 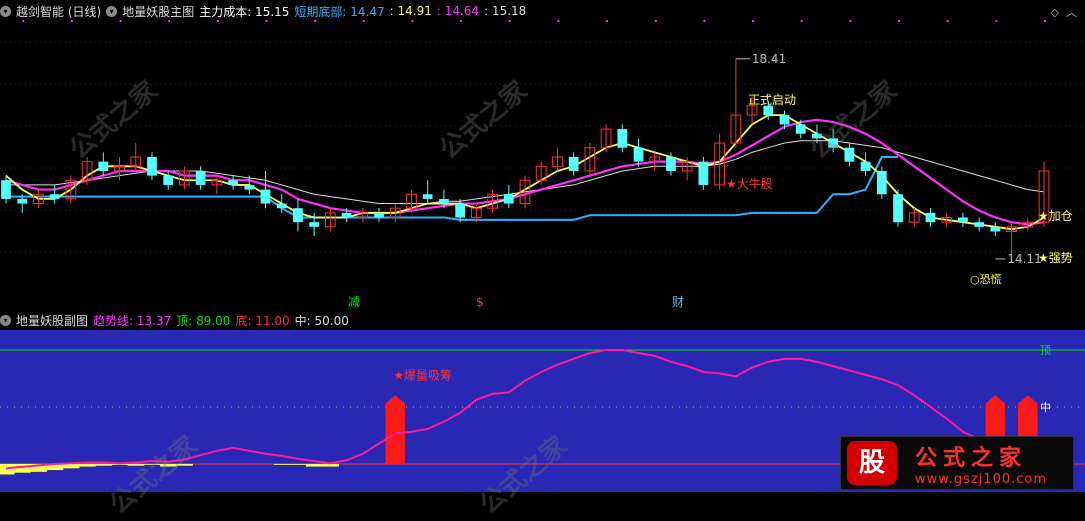 I want to click on red-spike, so click(x=395, y=429).